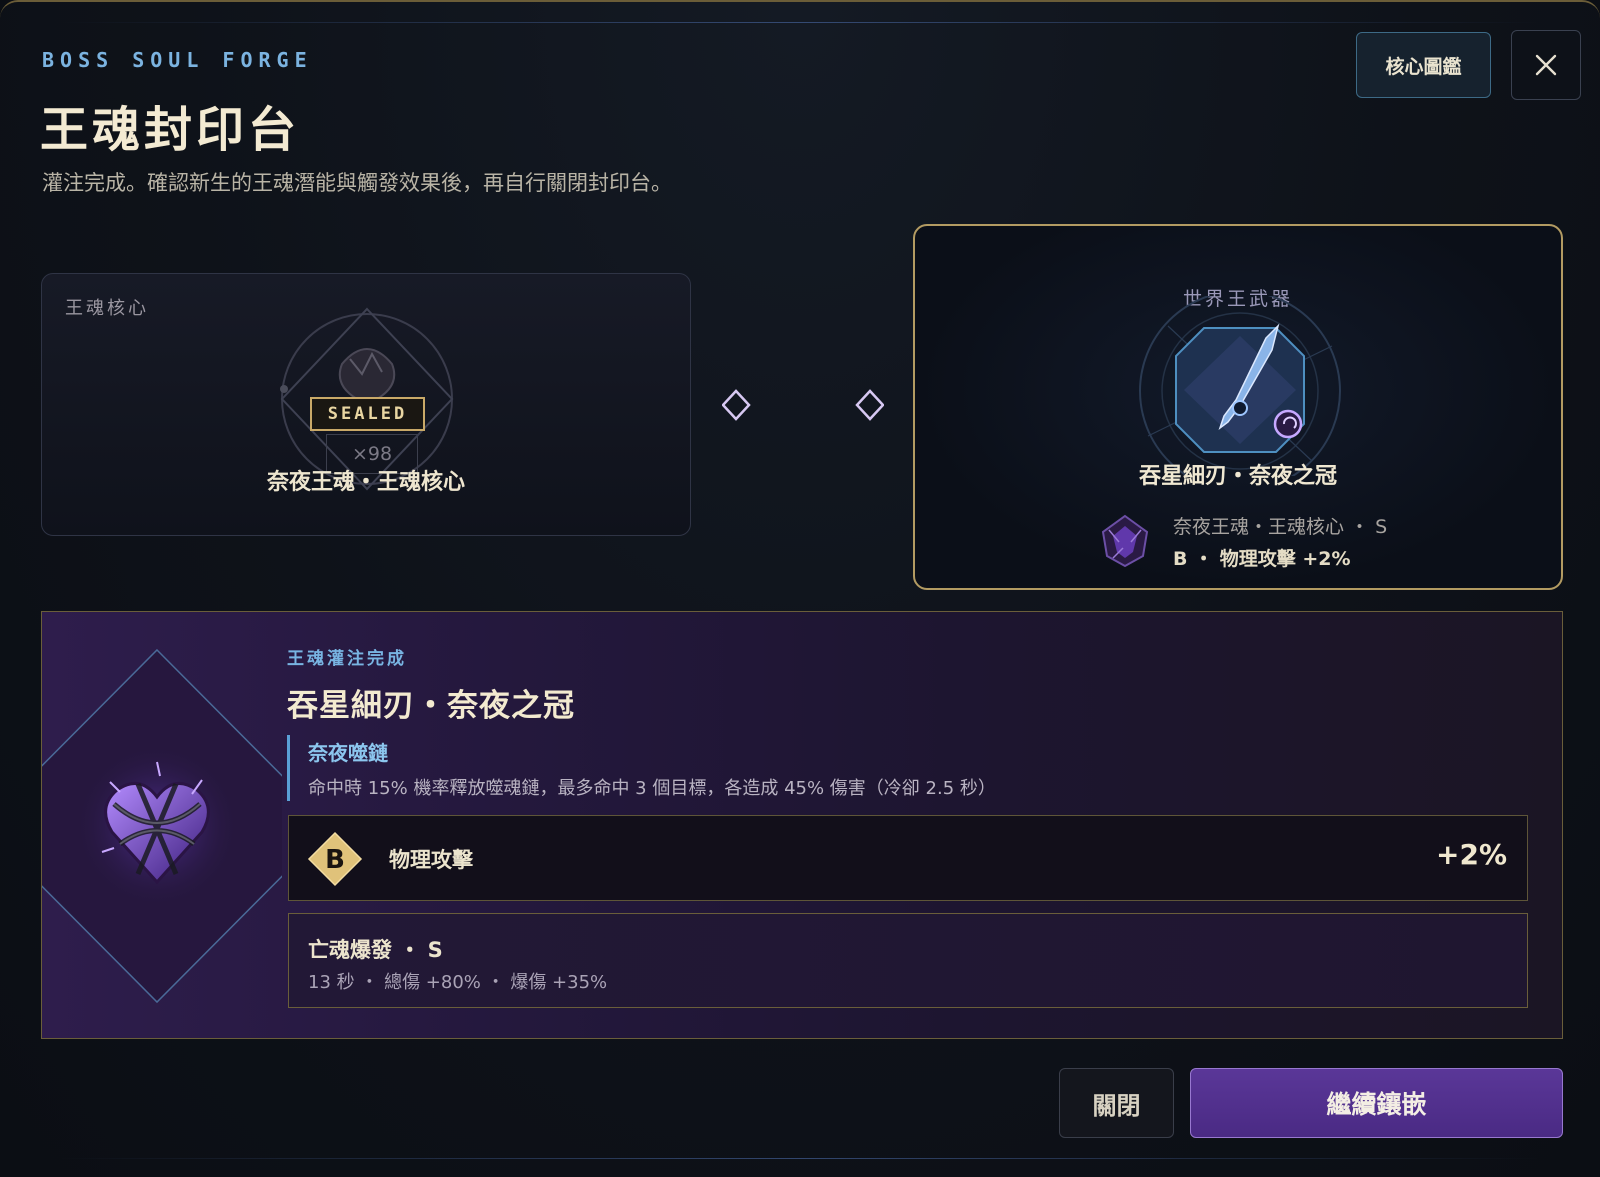 Image resolution: width=1600 pixels, height=1177 pixels. Describe the element at coordinates (177, 60) in the screenshot. I see `dialog-eyebrow: BOSS SOUL FORGE` at that location.